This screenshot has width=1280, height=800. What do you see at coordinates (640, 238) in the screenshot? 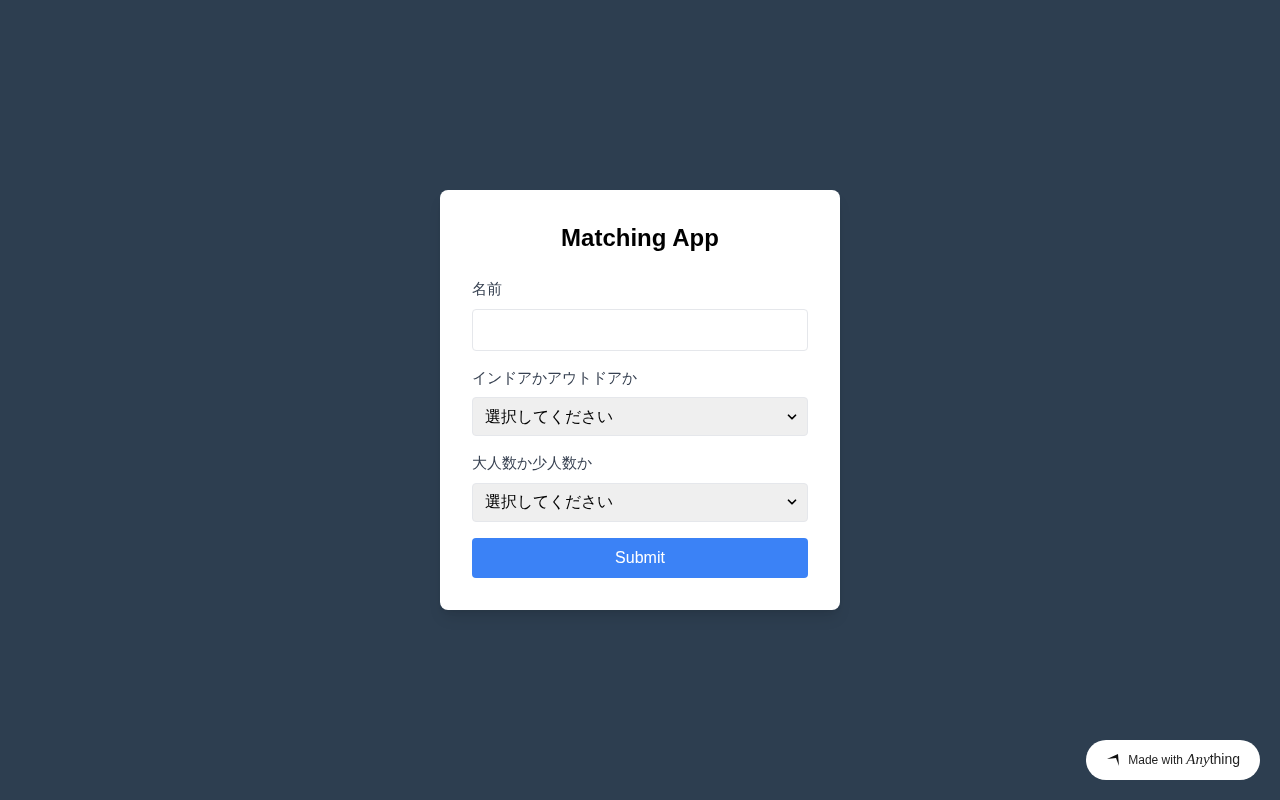
I see `form-title: Matching App` at bounding box center [640, 238].